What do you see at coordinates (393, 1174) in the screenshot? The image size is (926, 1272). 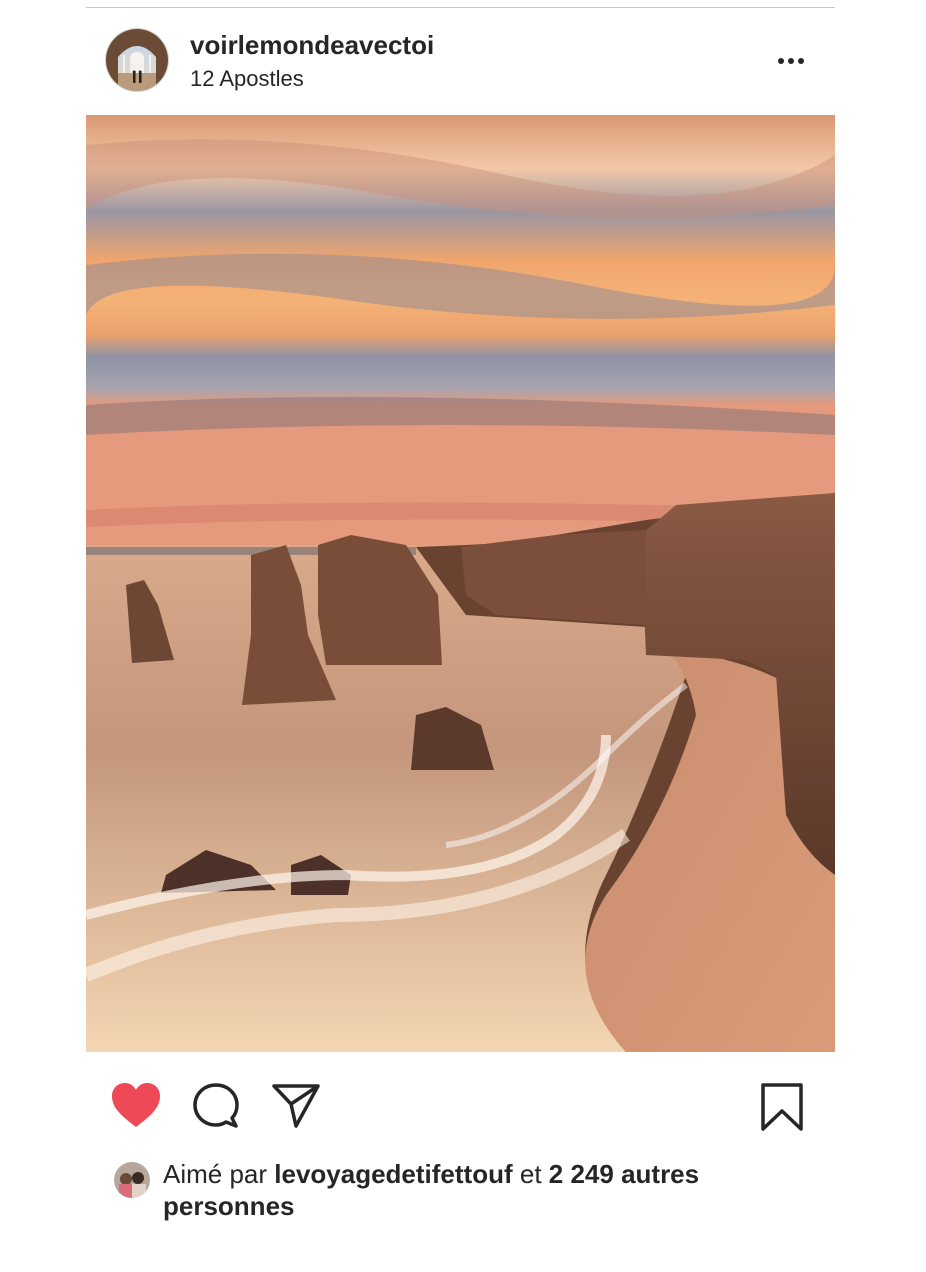 I see `liker-username: levoyagedetifettouf` at bounding box center [393, 1174].